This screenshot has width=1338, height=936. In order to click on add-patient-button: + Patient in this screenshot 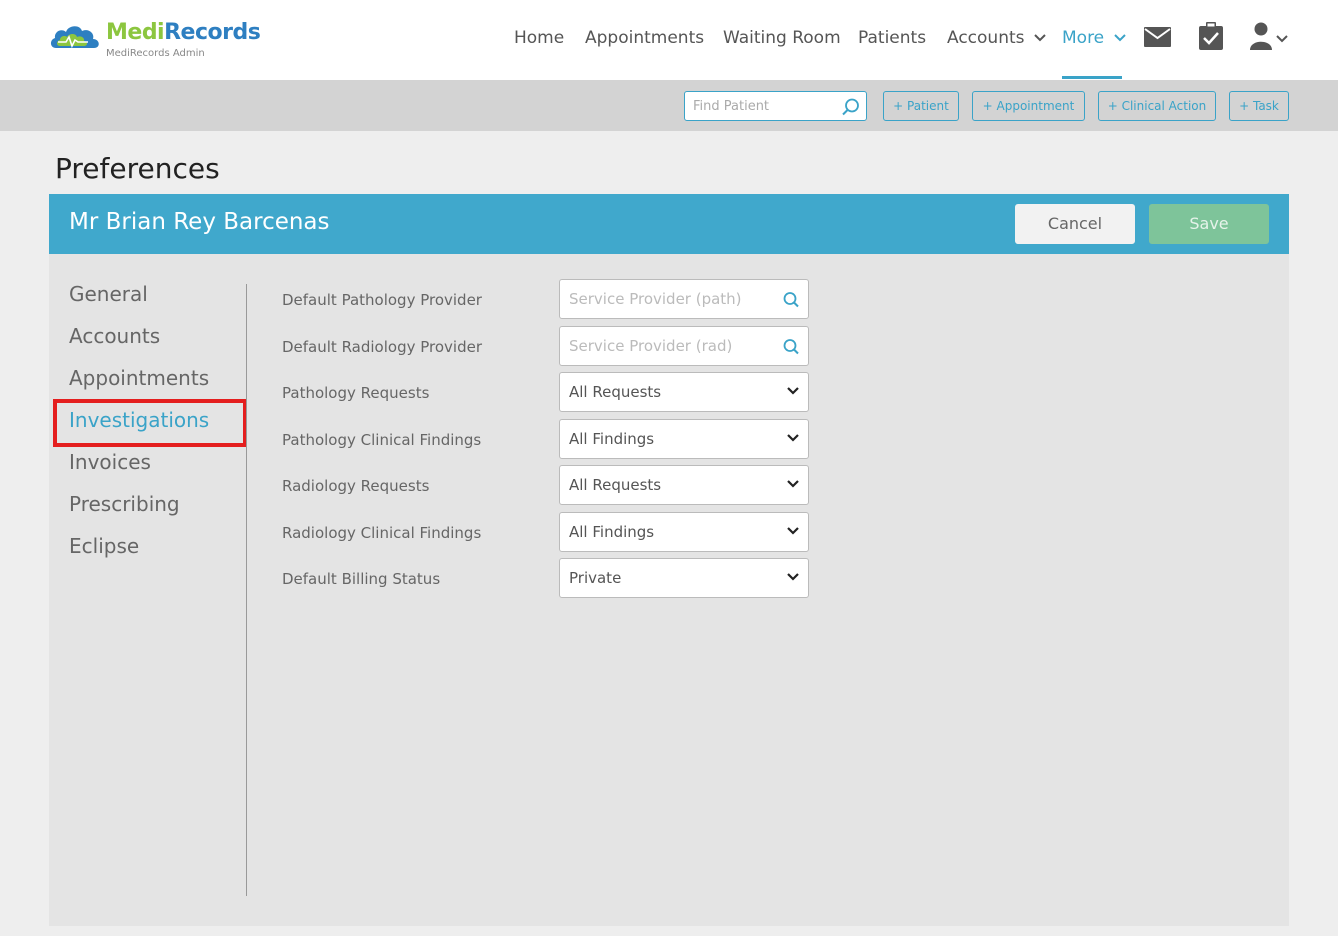, I will do `click(921, 106)`.